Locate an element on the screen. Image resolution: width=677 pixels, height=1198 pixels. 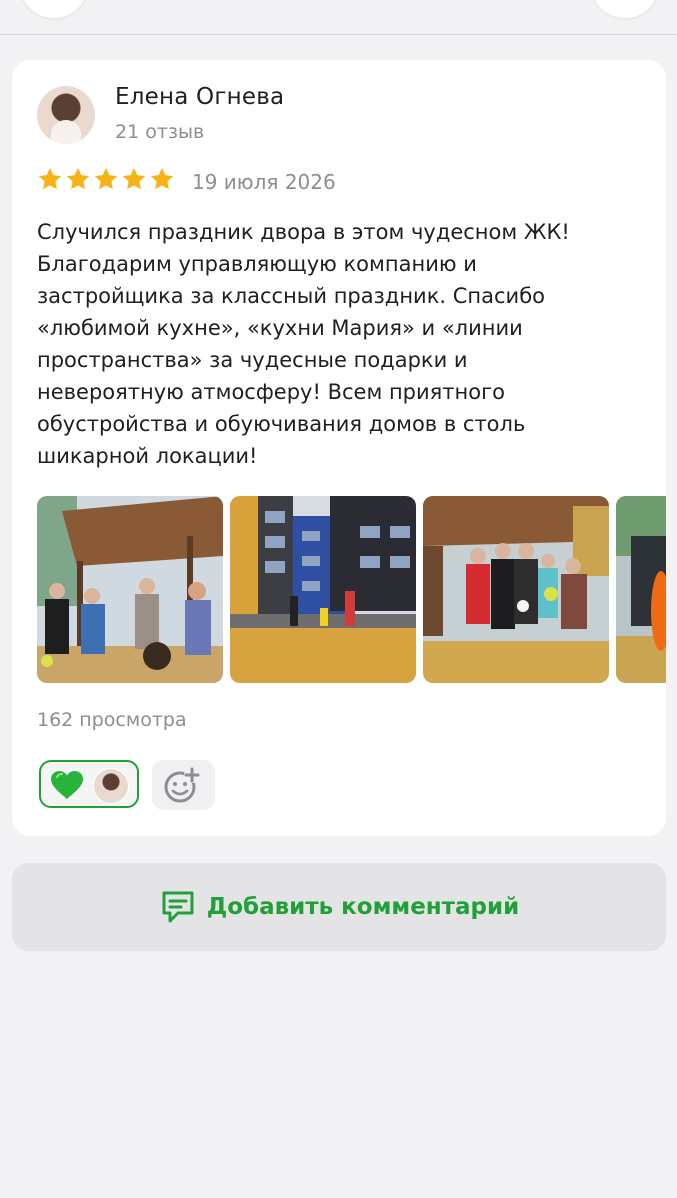
avatar is located at coordinates (66, 115).